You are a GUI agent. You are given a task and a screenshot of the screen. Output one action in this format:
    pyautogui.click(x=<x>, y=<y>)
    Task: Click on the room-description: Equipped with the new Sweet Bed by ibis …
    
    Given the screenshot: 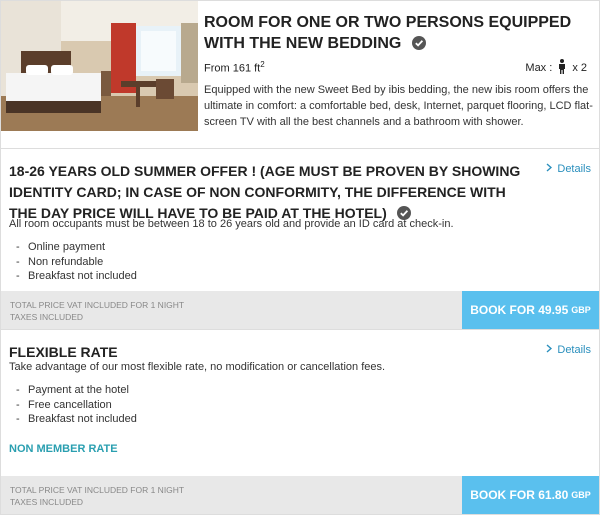 What is the action you would take?
    pyautogui.click(x=398, y=106)
    